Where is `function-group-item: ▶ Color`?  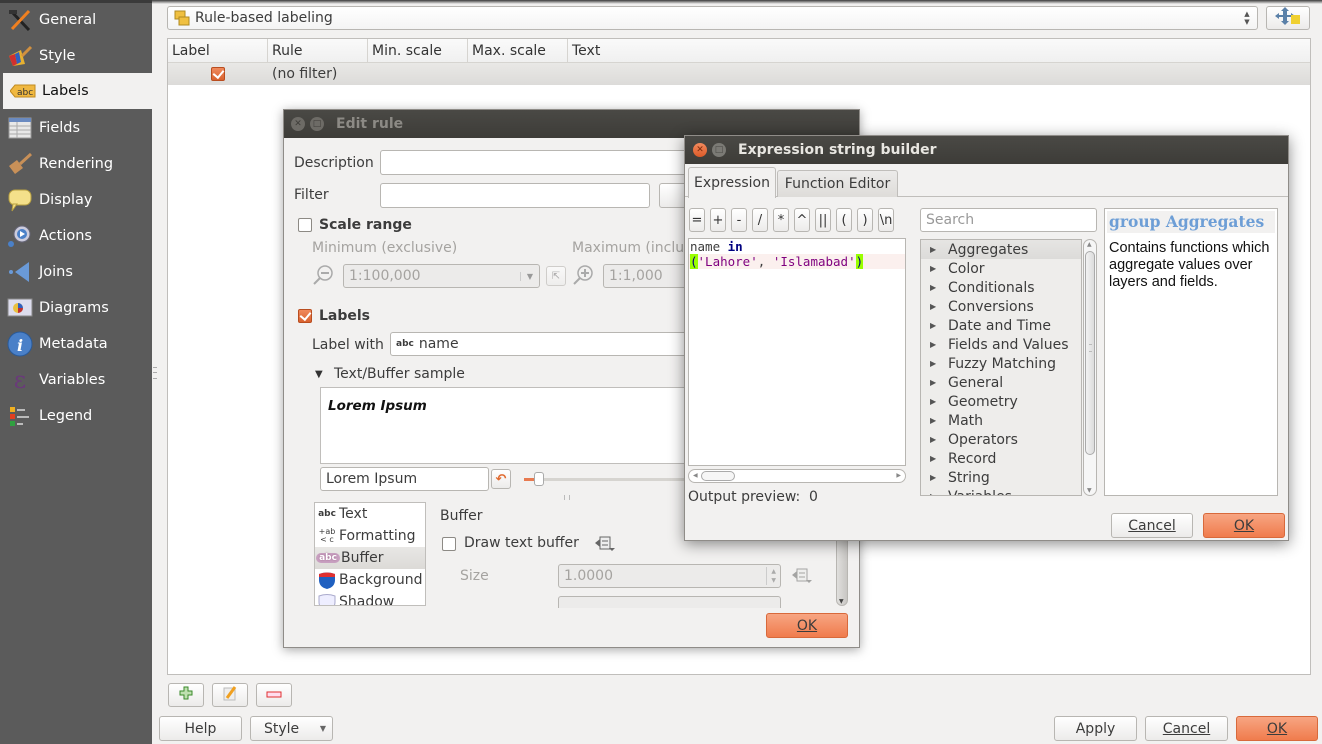 function-group-item: ▶ Color is located at coordinates (1001, 268).